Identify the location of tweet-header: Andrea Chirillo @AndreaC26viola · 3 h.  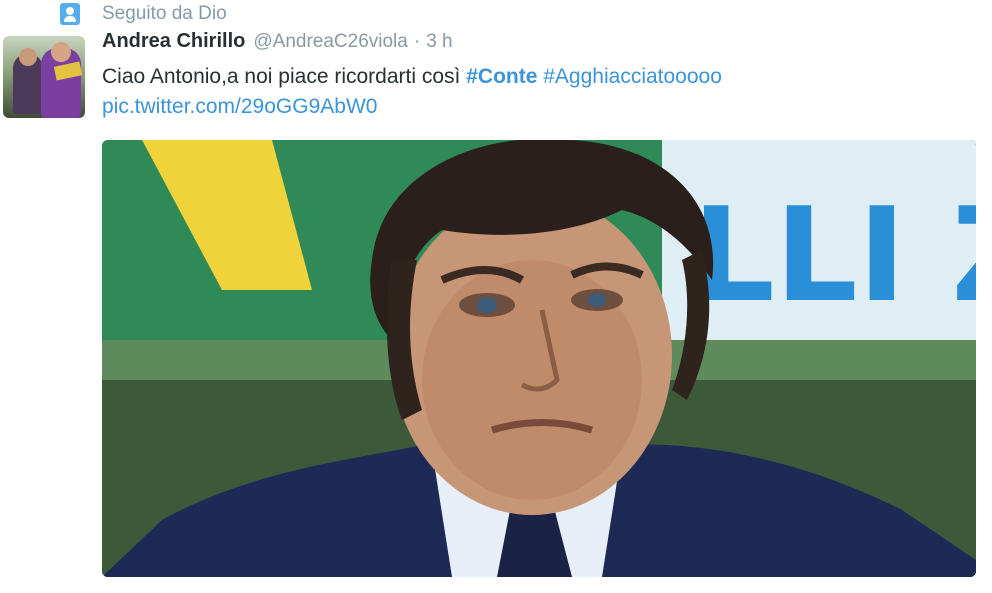
(277, 44).